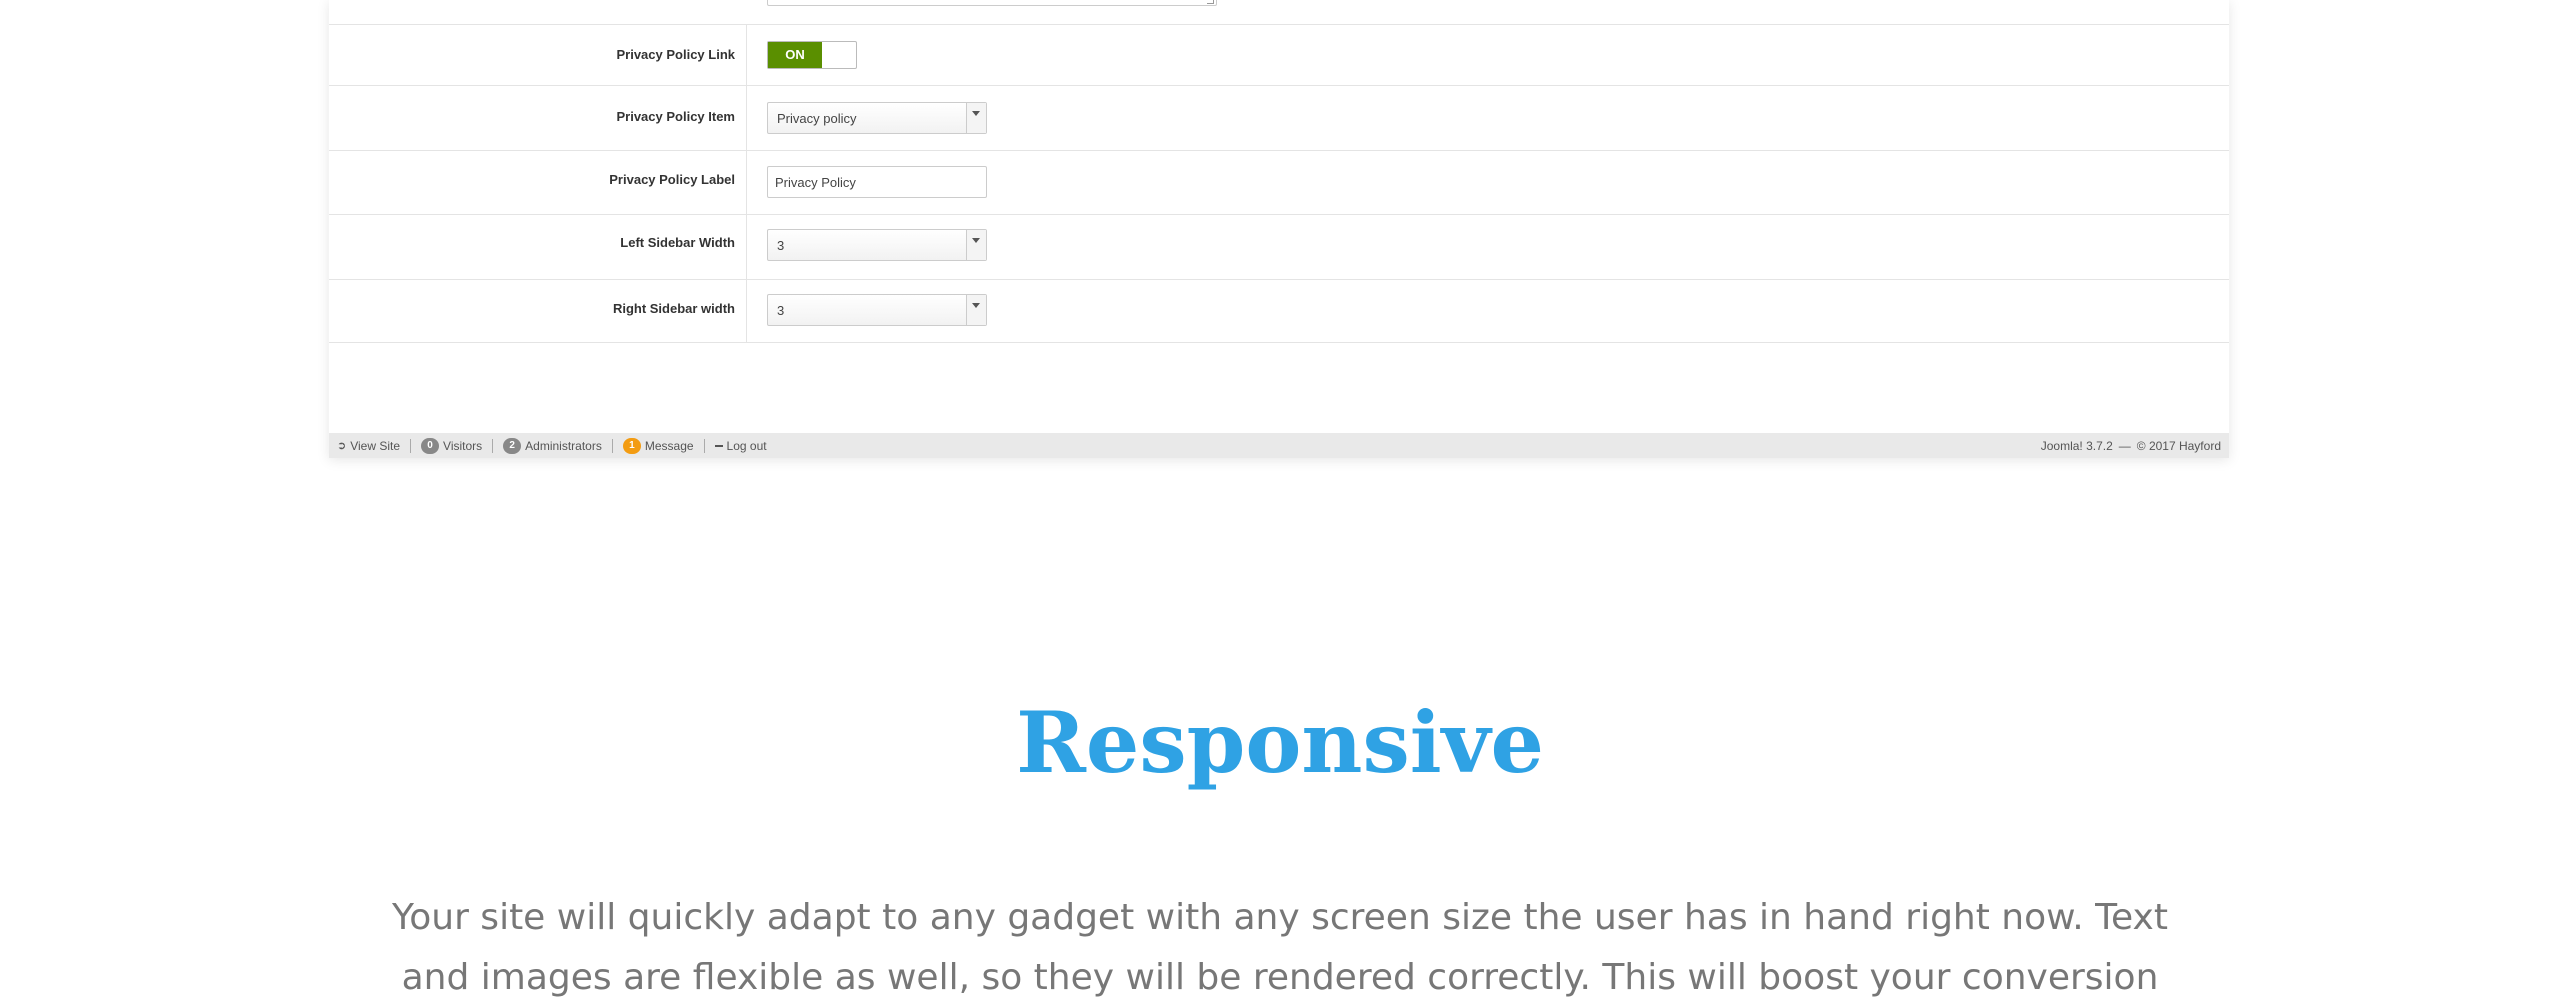 The height and width of the screenshot is (1008, 2560). What do you see at coordinates (877, 310) in the screenshot?
I see `right-sidebar-width-select: 3` at bounding box center [877, 310].